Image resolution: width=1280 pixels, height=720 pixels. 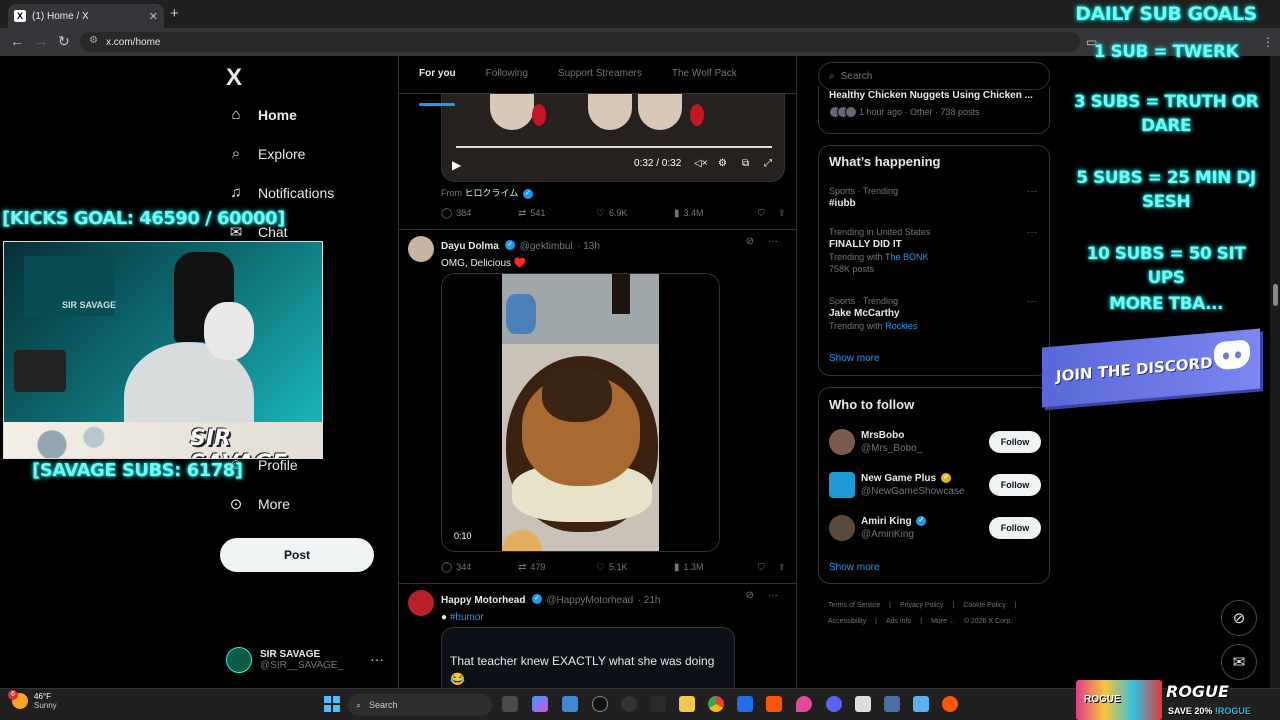 What do you see at coordinates (613, 138) in the screenshot?
I see `tweet-video-player: ▶ 0:32 / 0:32 ◁× ⚙ ⧉ ⤢` at bounding box center [613, 138].